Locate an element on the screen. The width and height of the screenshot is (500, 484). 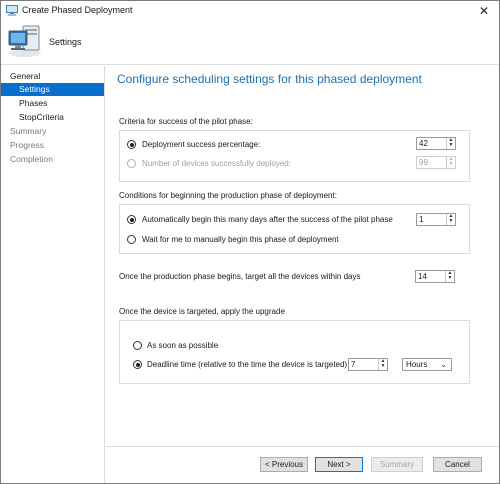
asap-label: As soon as possible is located at coordinates (183, 345).